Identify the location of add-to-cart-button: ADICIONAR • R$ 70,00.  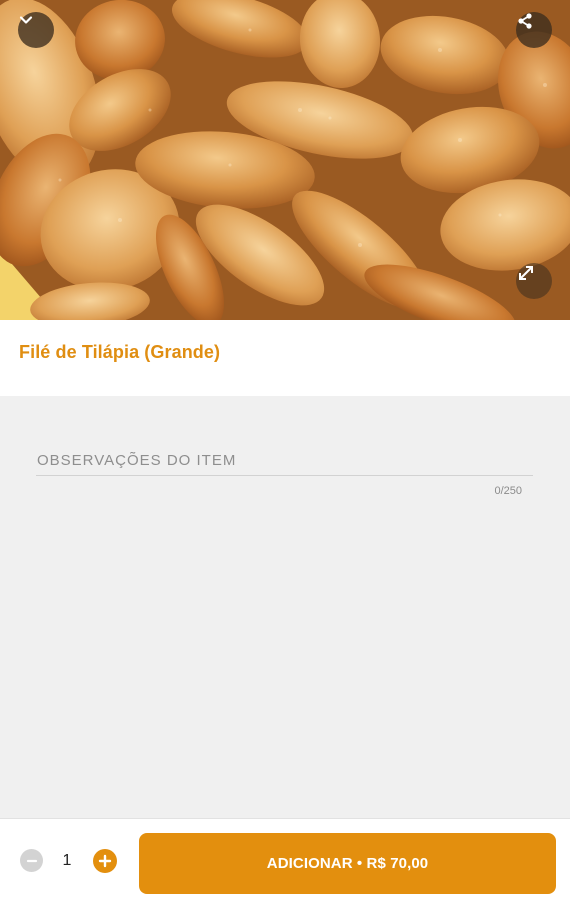
(347, 863).